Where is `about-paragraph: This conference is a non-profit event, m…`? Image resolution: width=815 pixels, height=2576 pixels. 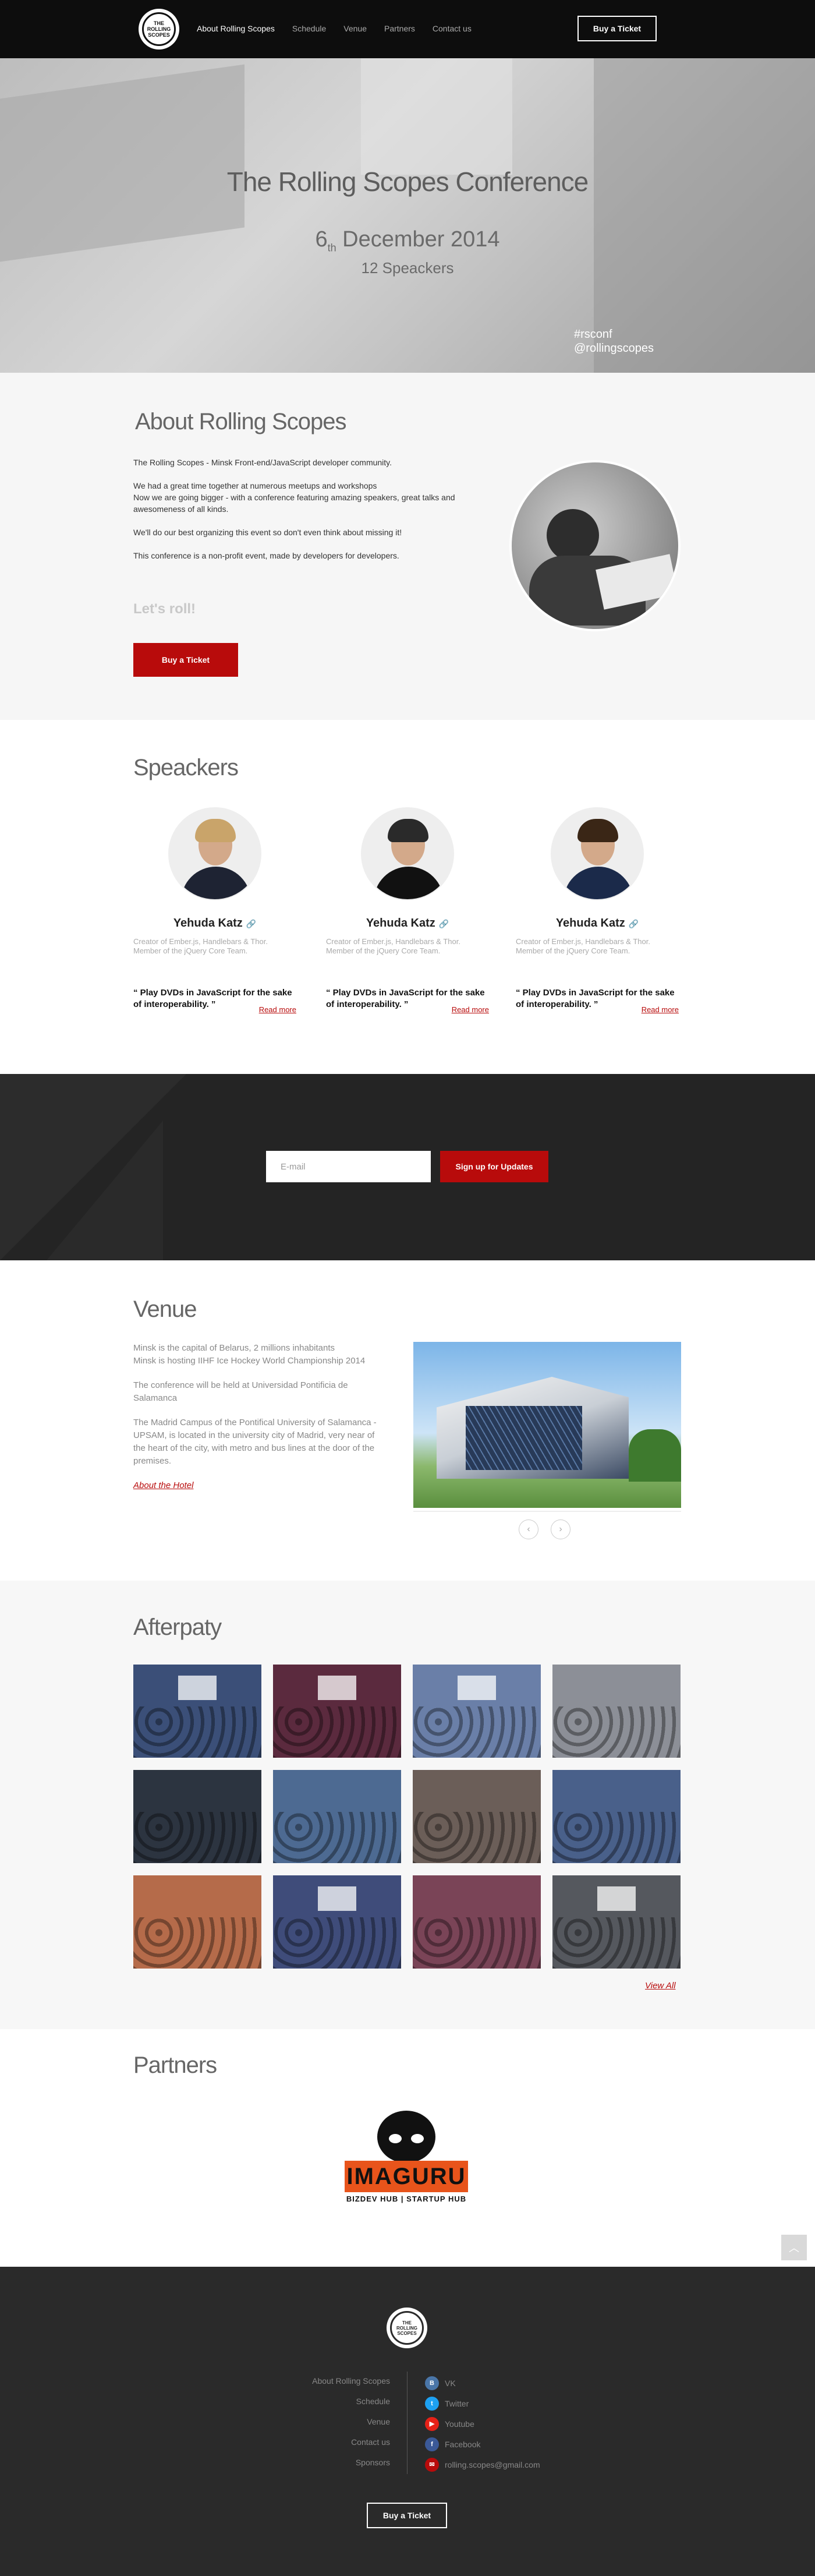 about-paragraph: This conference is a non-profit event, m… is located at coordinates (266, 555).